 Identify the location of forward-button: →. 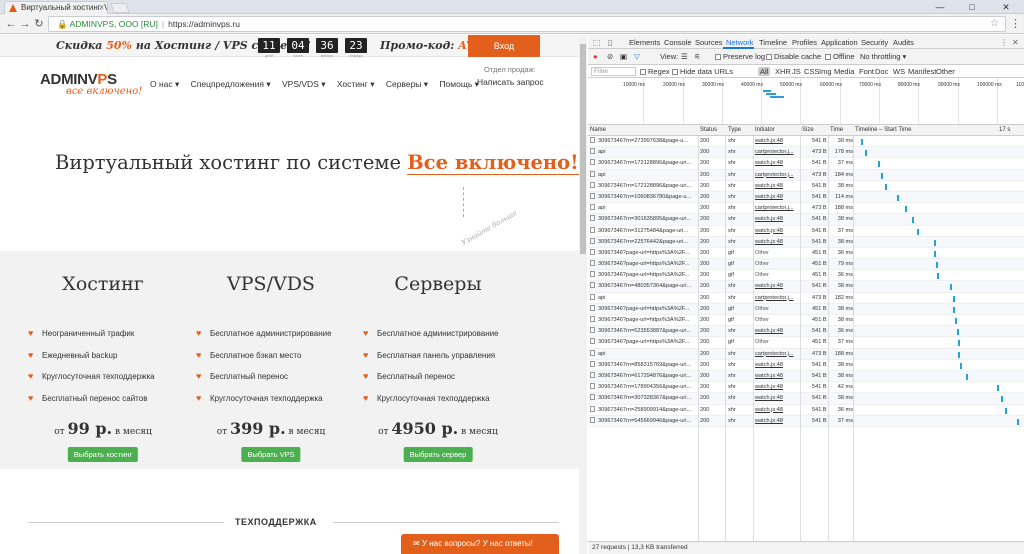
(25, 24).